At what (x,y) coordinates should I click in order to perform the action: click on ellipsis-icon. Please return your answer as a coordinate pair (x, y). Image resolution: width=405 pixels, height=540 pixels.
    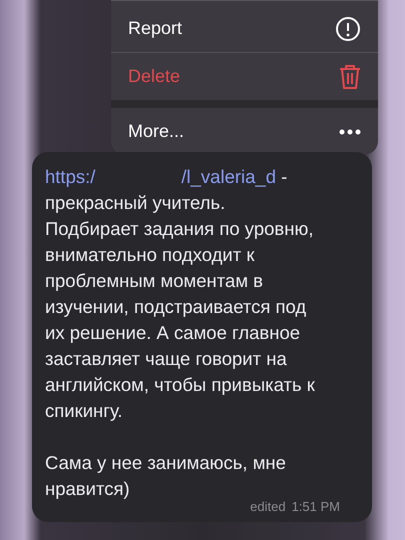
    Looking at the image, I should click on (350, 131).